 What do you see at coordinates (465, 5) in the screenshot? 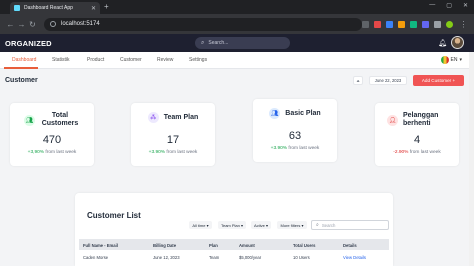
I see `close-window-icon: ✕` at bounding box center [465, 5].